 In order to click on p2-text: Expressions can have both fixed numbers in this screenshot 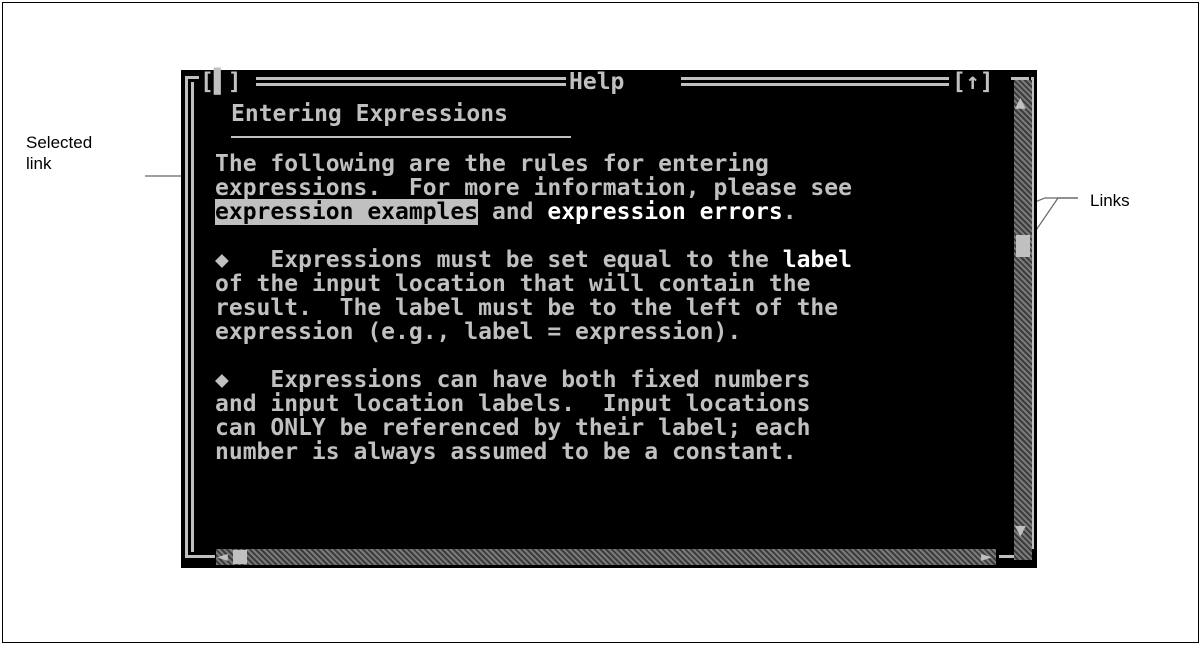, I will do `click(519, 380)`.